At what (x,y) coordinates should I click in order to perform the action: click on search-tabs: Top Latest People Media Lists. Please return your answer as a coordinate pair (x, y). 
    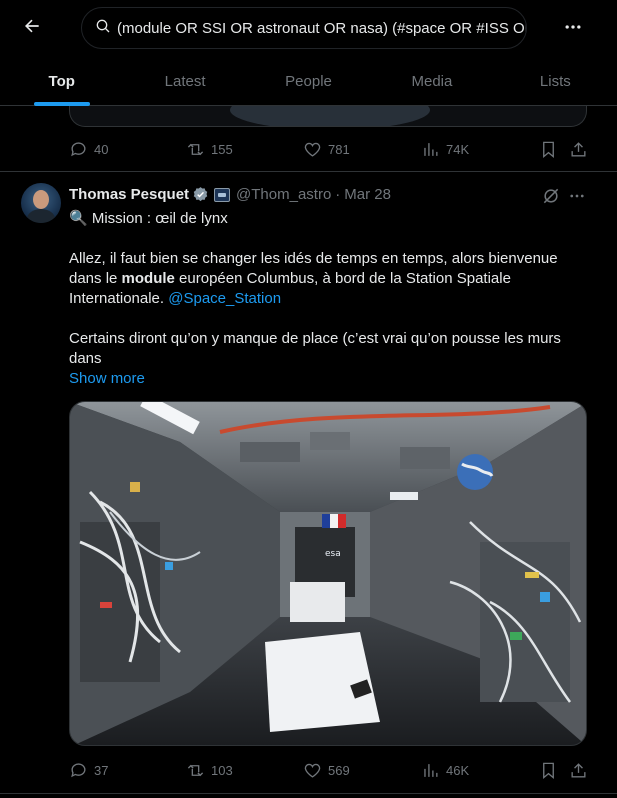
    Looking at the image, I should click on (308, 81).